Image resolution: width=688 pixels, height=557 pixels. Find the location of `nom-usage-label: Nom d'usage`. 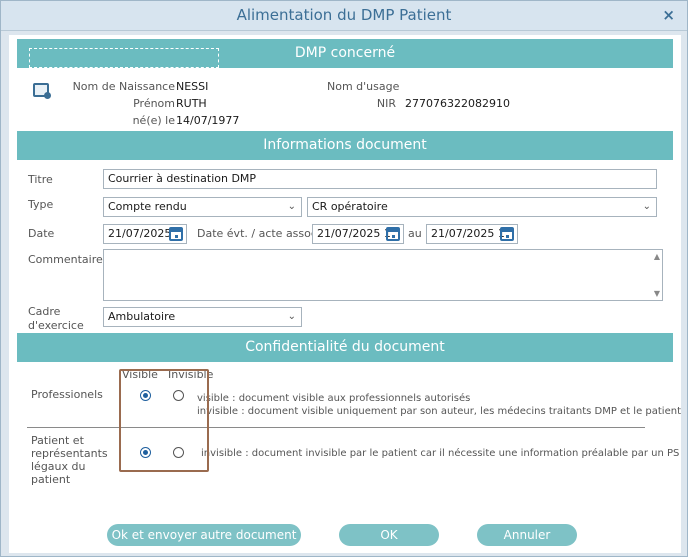

nom-usage-label: Nom d'usage is located at coordinates (363, 86).